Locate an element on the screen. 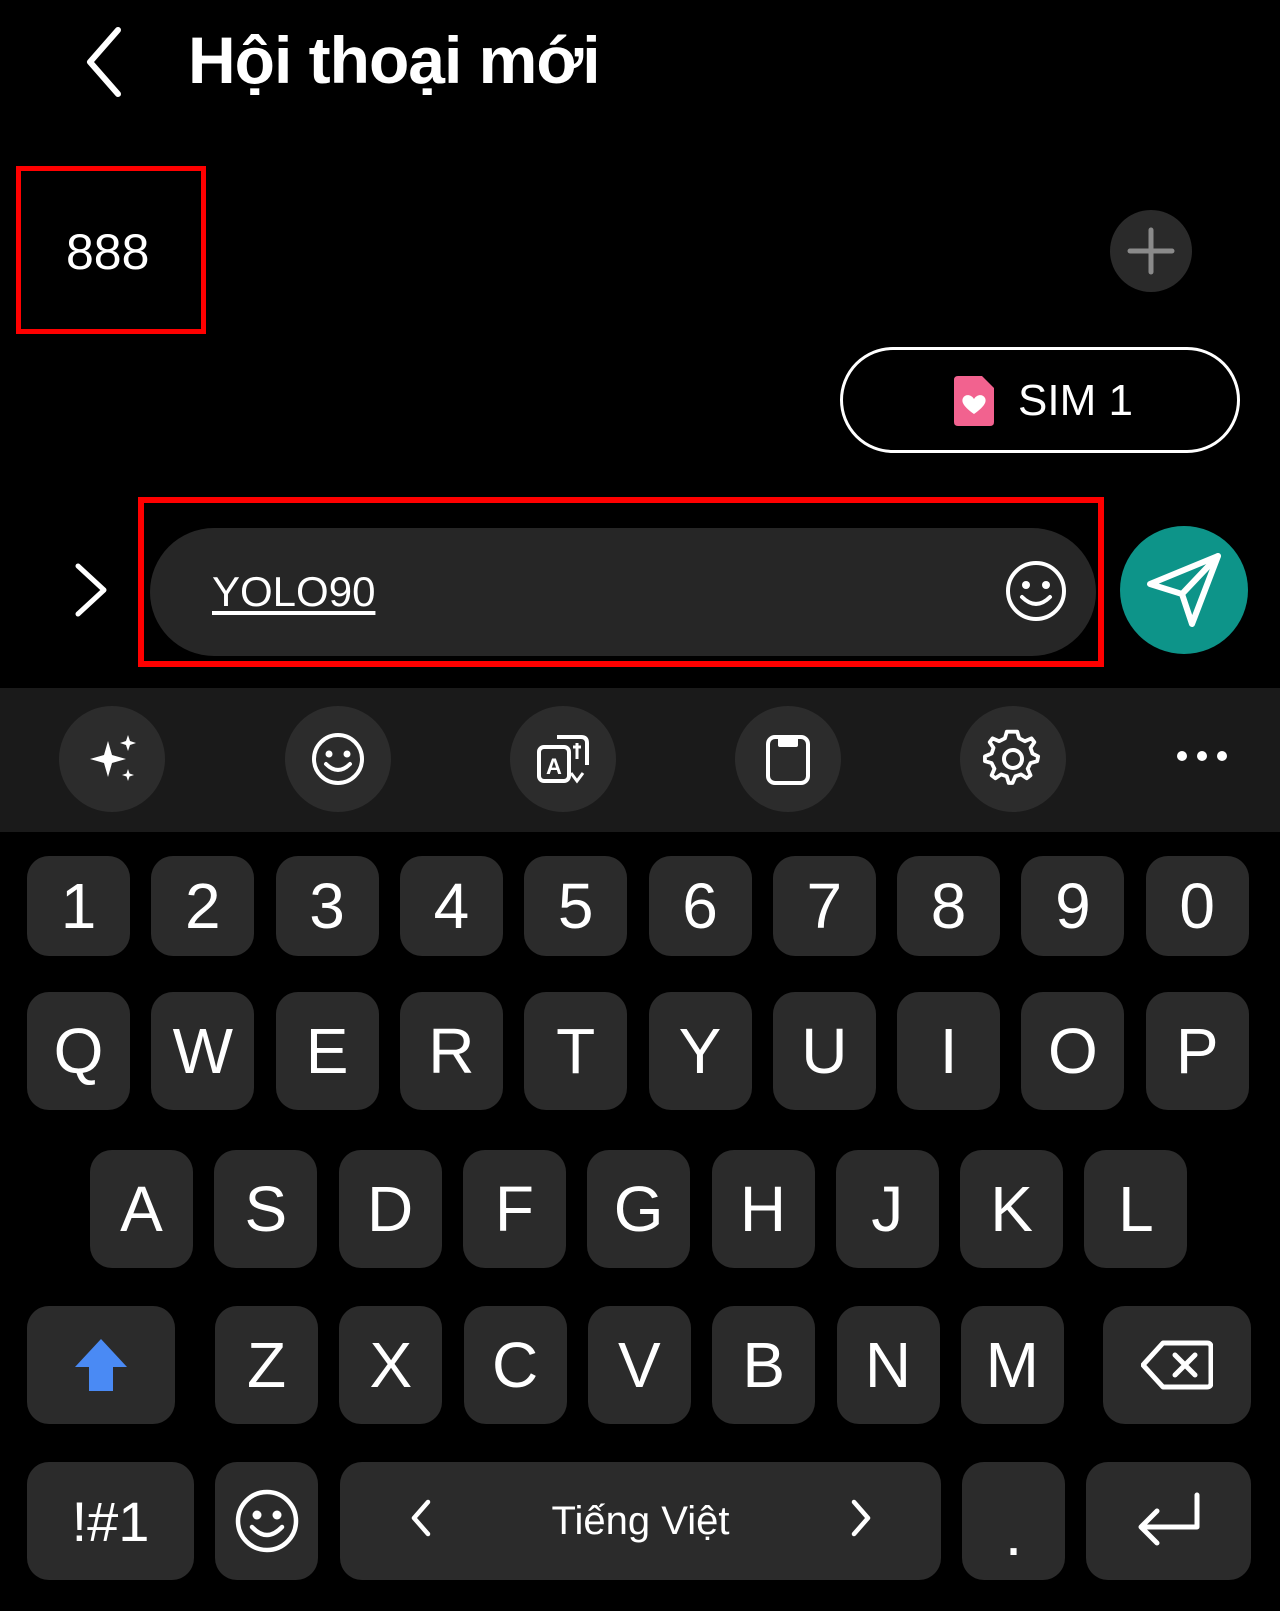 The image size is (1280, 1611). shift-key is located at coordinates (101, 1365).